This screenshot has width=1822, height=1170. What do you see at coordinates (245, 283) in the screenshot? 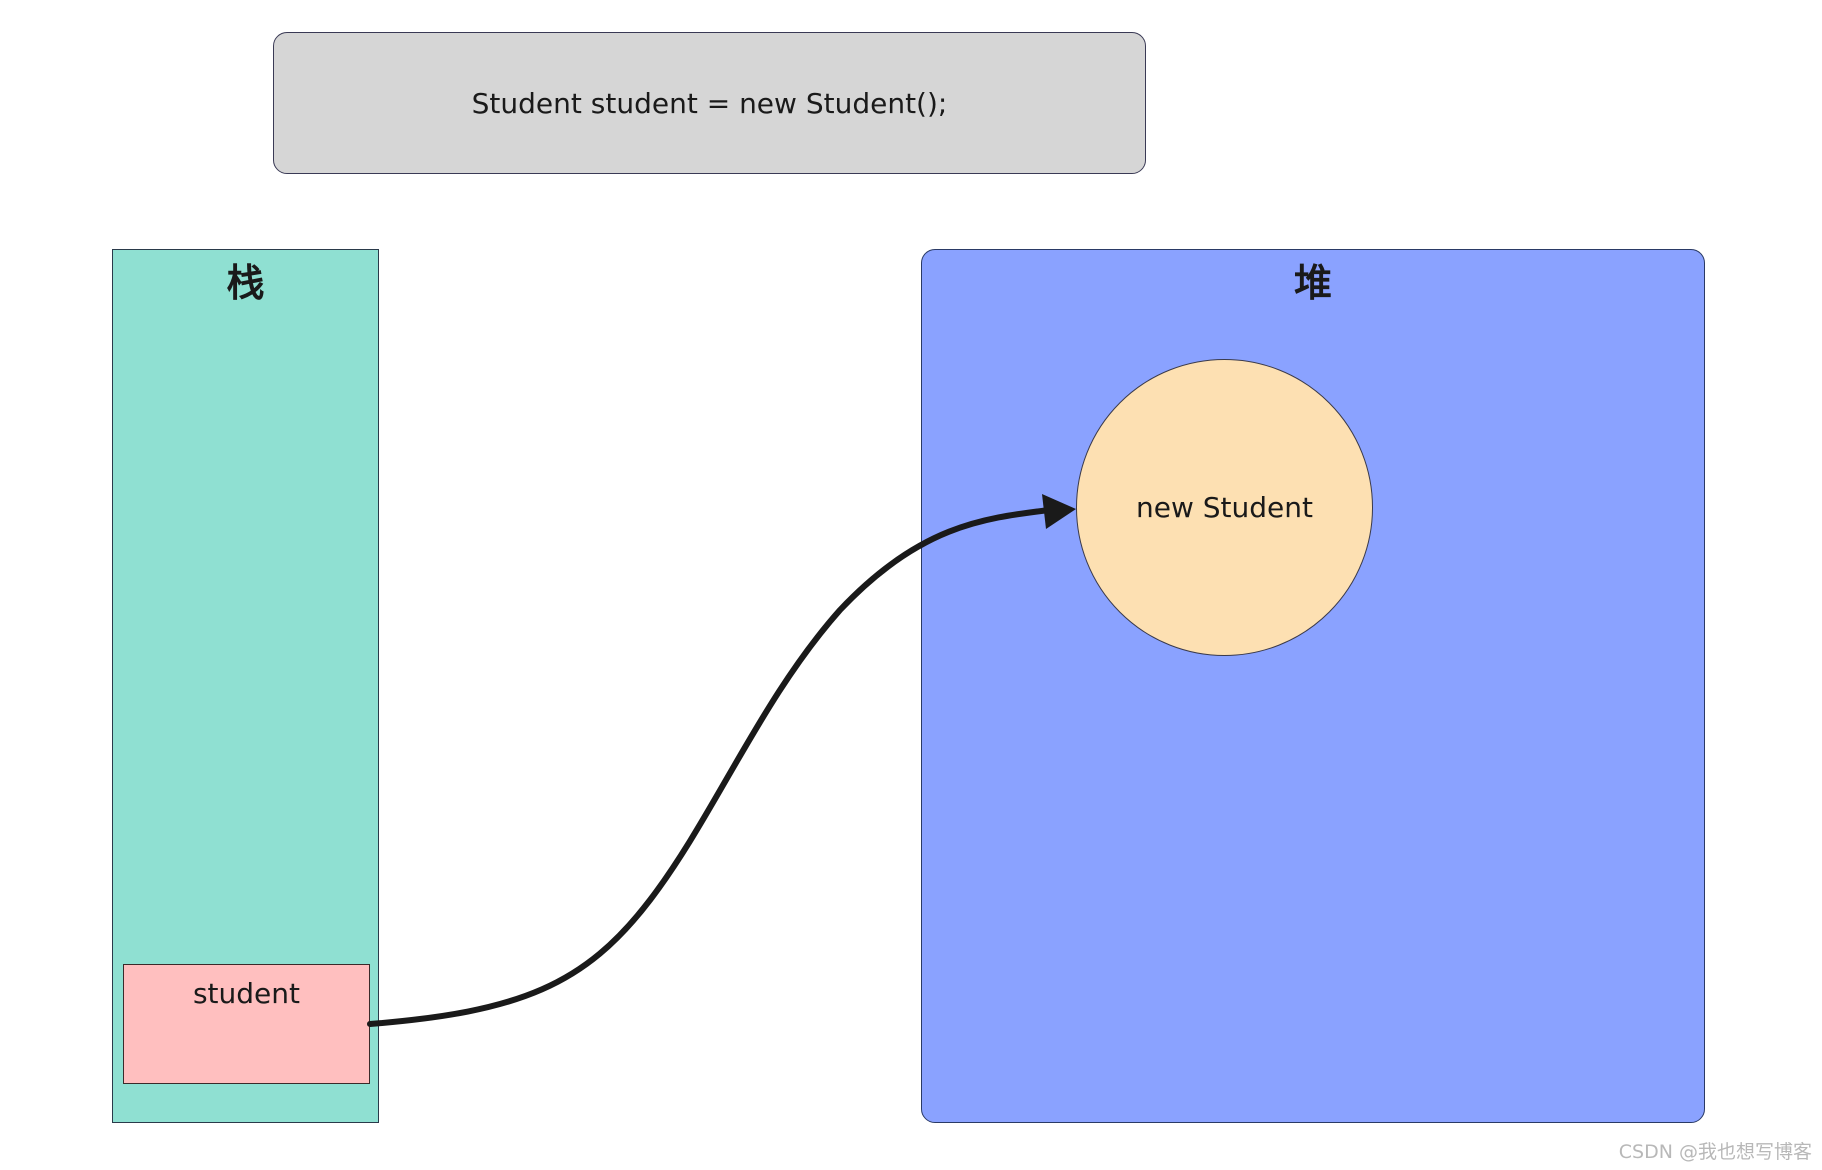
I see `stack-title: 栈` at bounding box center [245, 283].